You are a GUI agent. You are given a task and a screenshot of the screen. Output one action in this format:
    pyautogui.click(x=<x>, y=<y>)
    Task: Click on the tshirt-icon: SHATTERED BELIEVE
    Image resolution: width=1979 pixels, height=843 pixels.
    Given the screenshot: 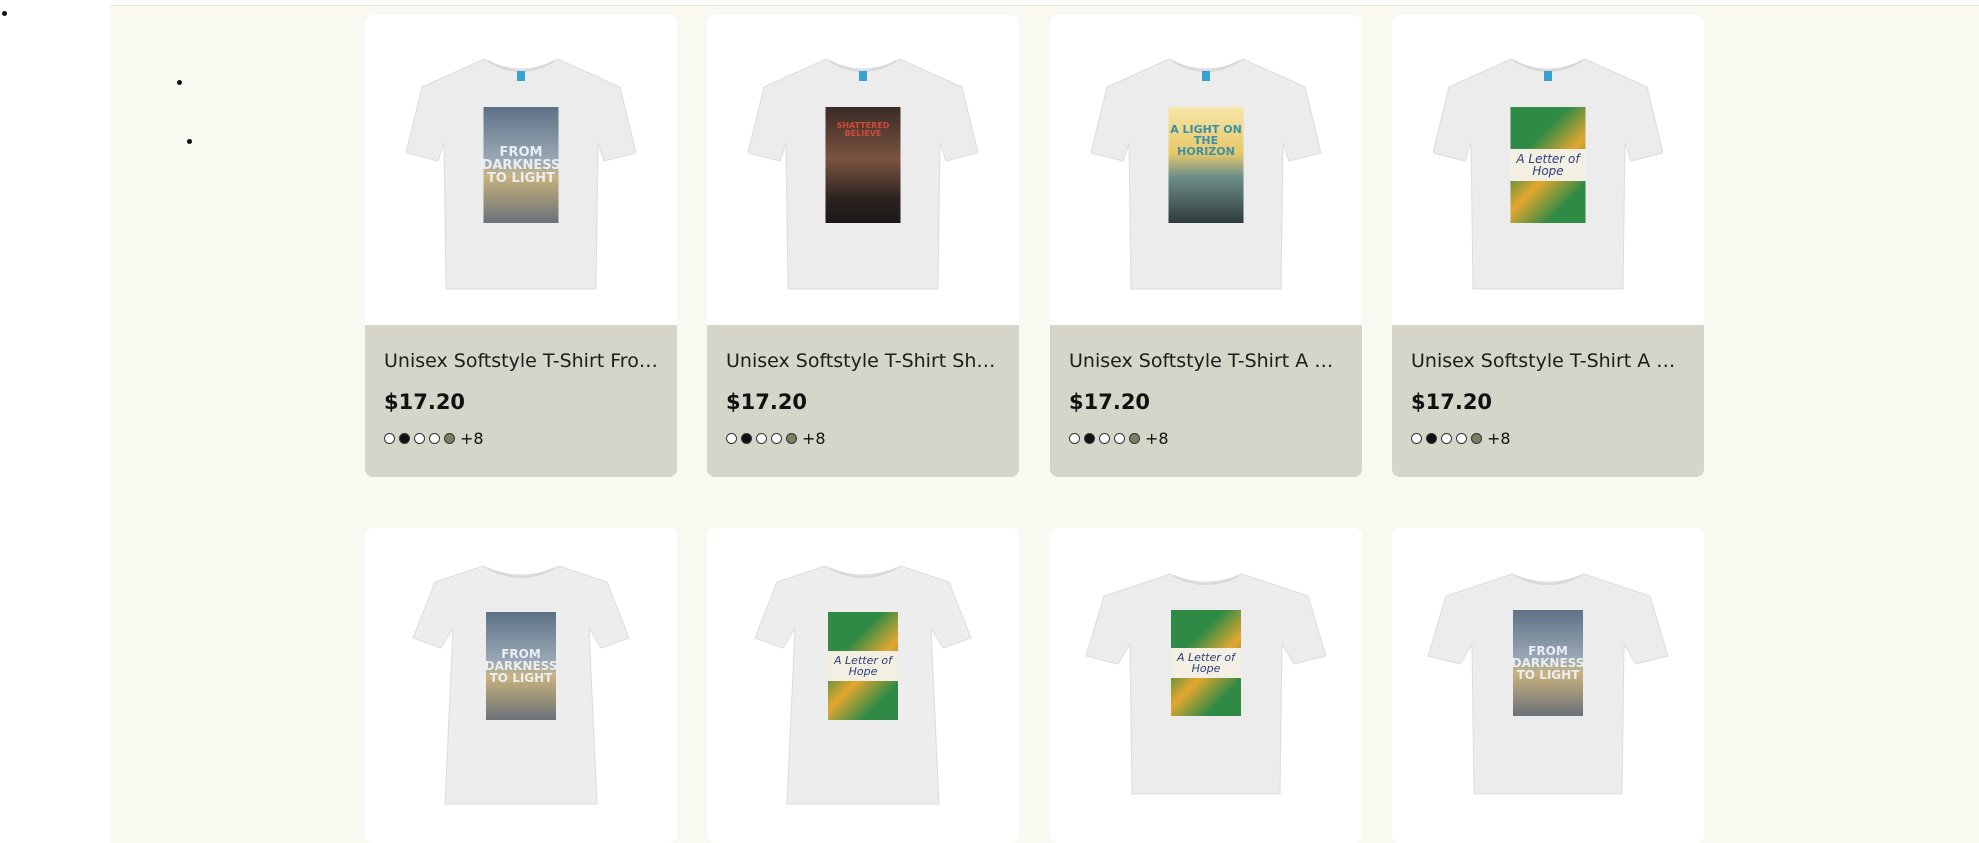 What is the action you would take?
    pyautogui.click(x=863, y=173)
    